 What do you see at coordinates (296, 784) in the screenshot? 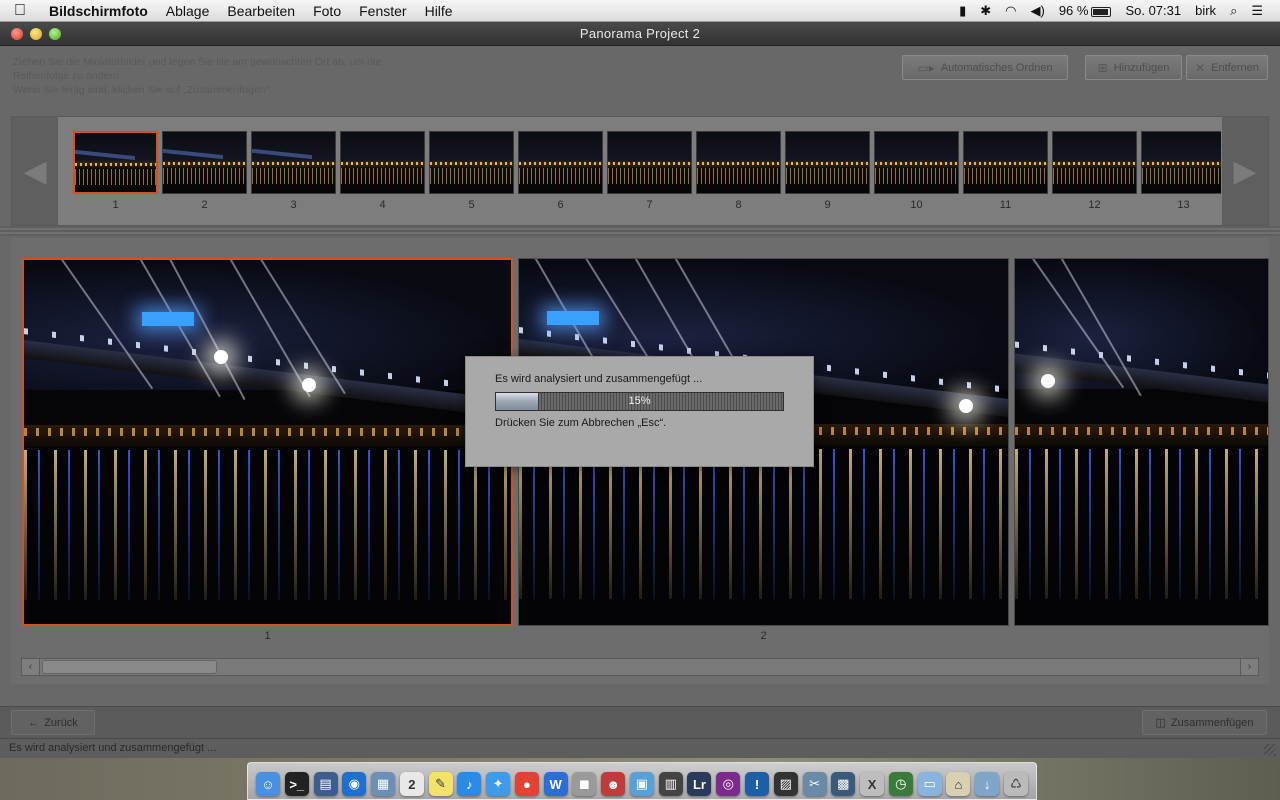
I see `terminal-icon: >_` at bounding box center [296, 784].